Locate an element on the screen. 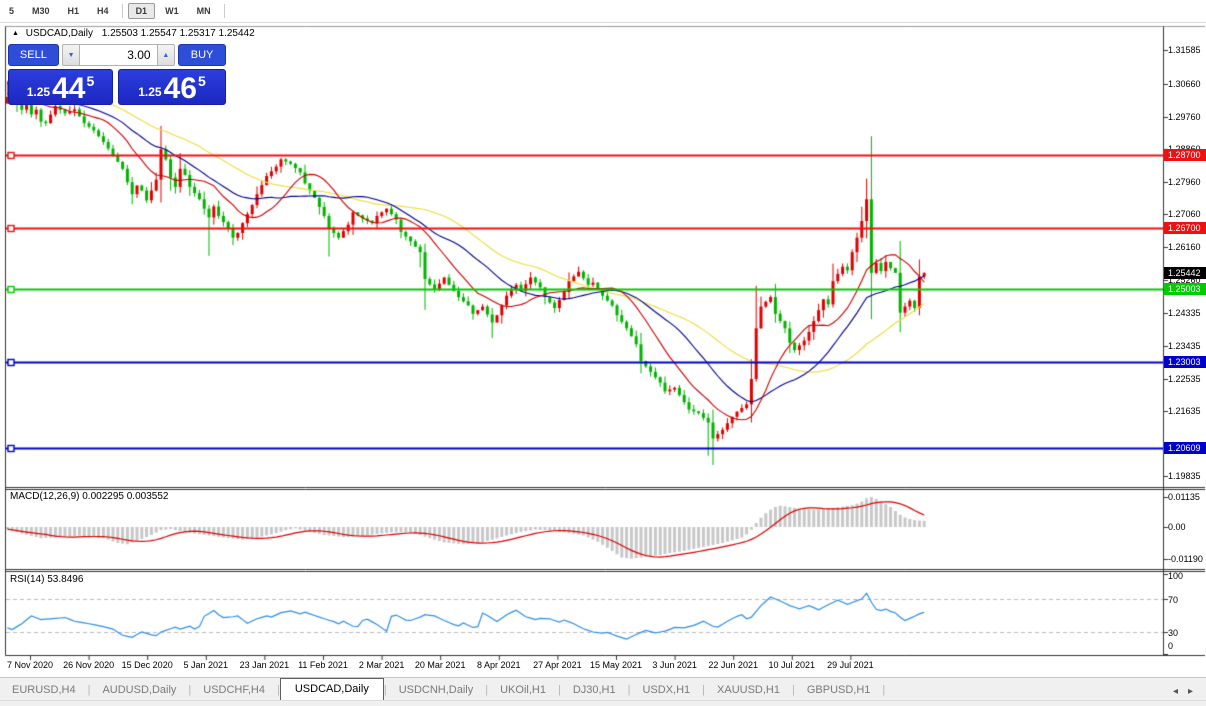  timeframe-toolbar: 5 M30 H1 H4 D1 W1 MN is located at coordinates (603, 11).